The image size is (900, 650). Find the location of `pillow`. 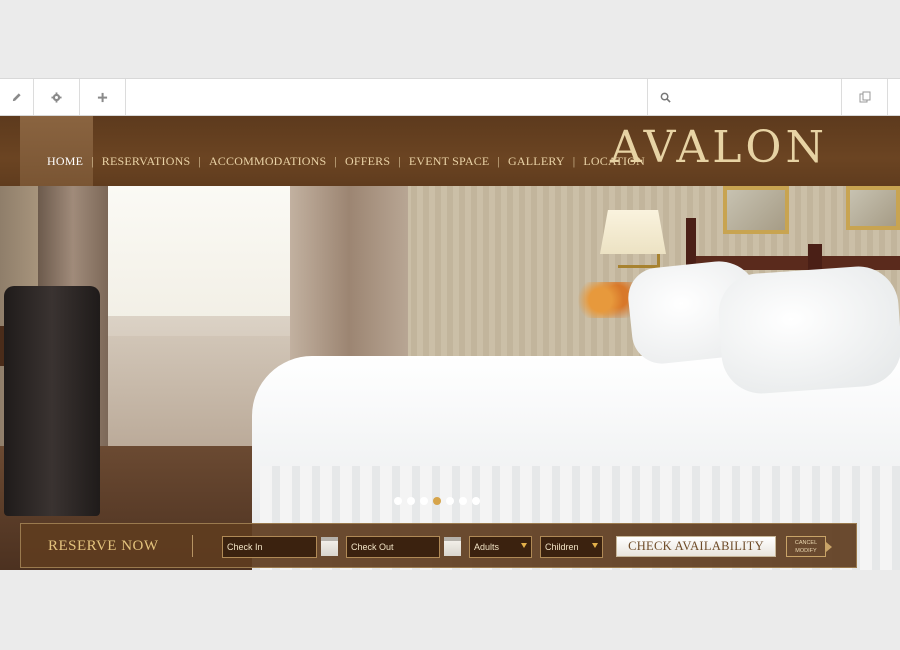

pillow is located at coordinates (808, 330).